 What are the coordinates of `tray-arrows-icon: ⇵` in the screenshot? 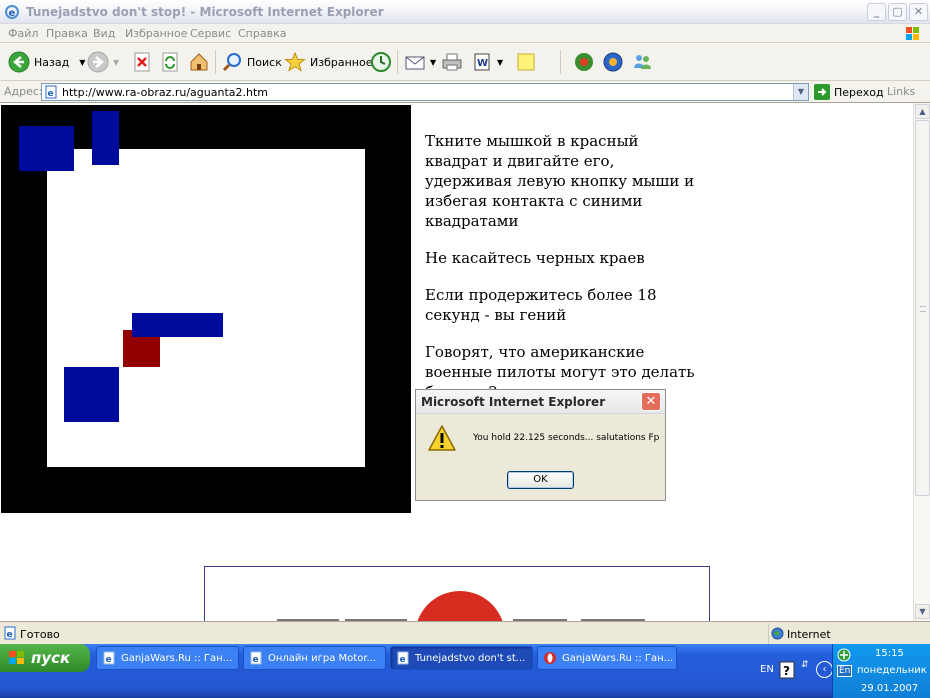 It's located at (805, 665).